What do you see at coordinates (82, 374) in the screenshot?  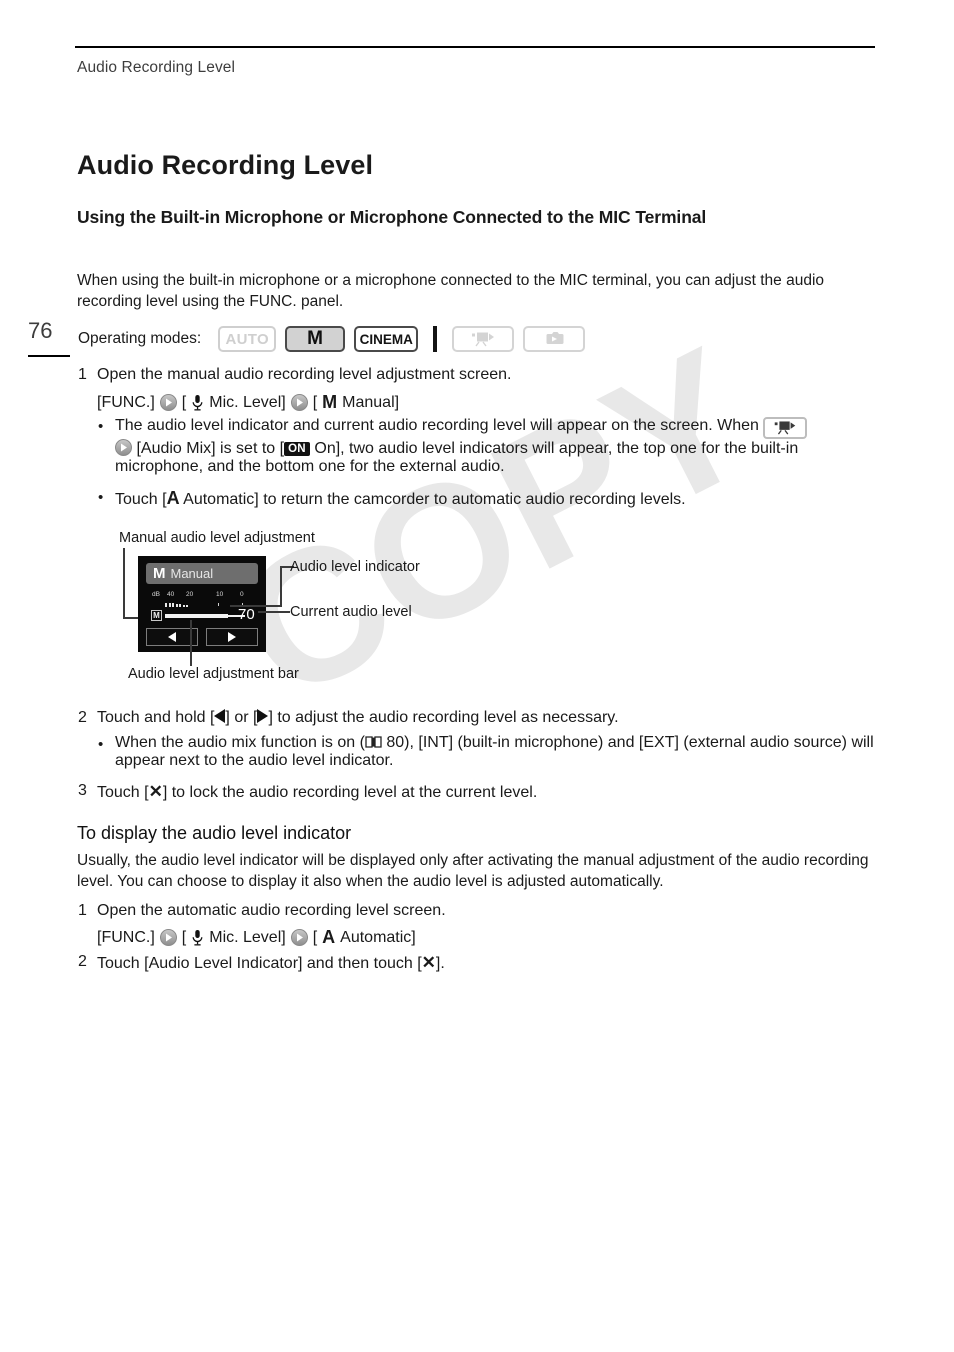 I see `step-1-number: 1` at bounding box center [82, 374].